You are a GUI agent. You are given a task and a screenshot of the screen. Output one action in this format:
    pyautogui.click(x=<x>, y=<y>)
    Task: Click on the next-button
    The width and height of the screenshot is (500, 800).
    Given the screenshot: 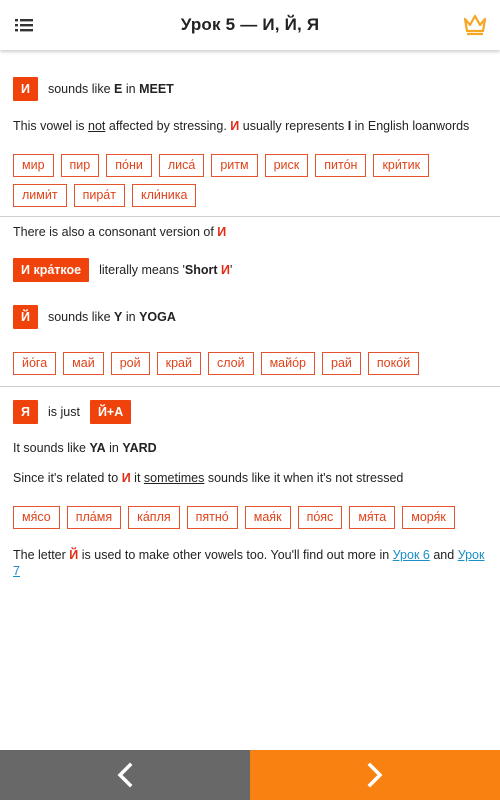 What is the action you would take?
    pyautogui.click(x=375, y=775)
    